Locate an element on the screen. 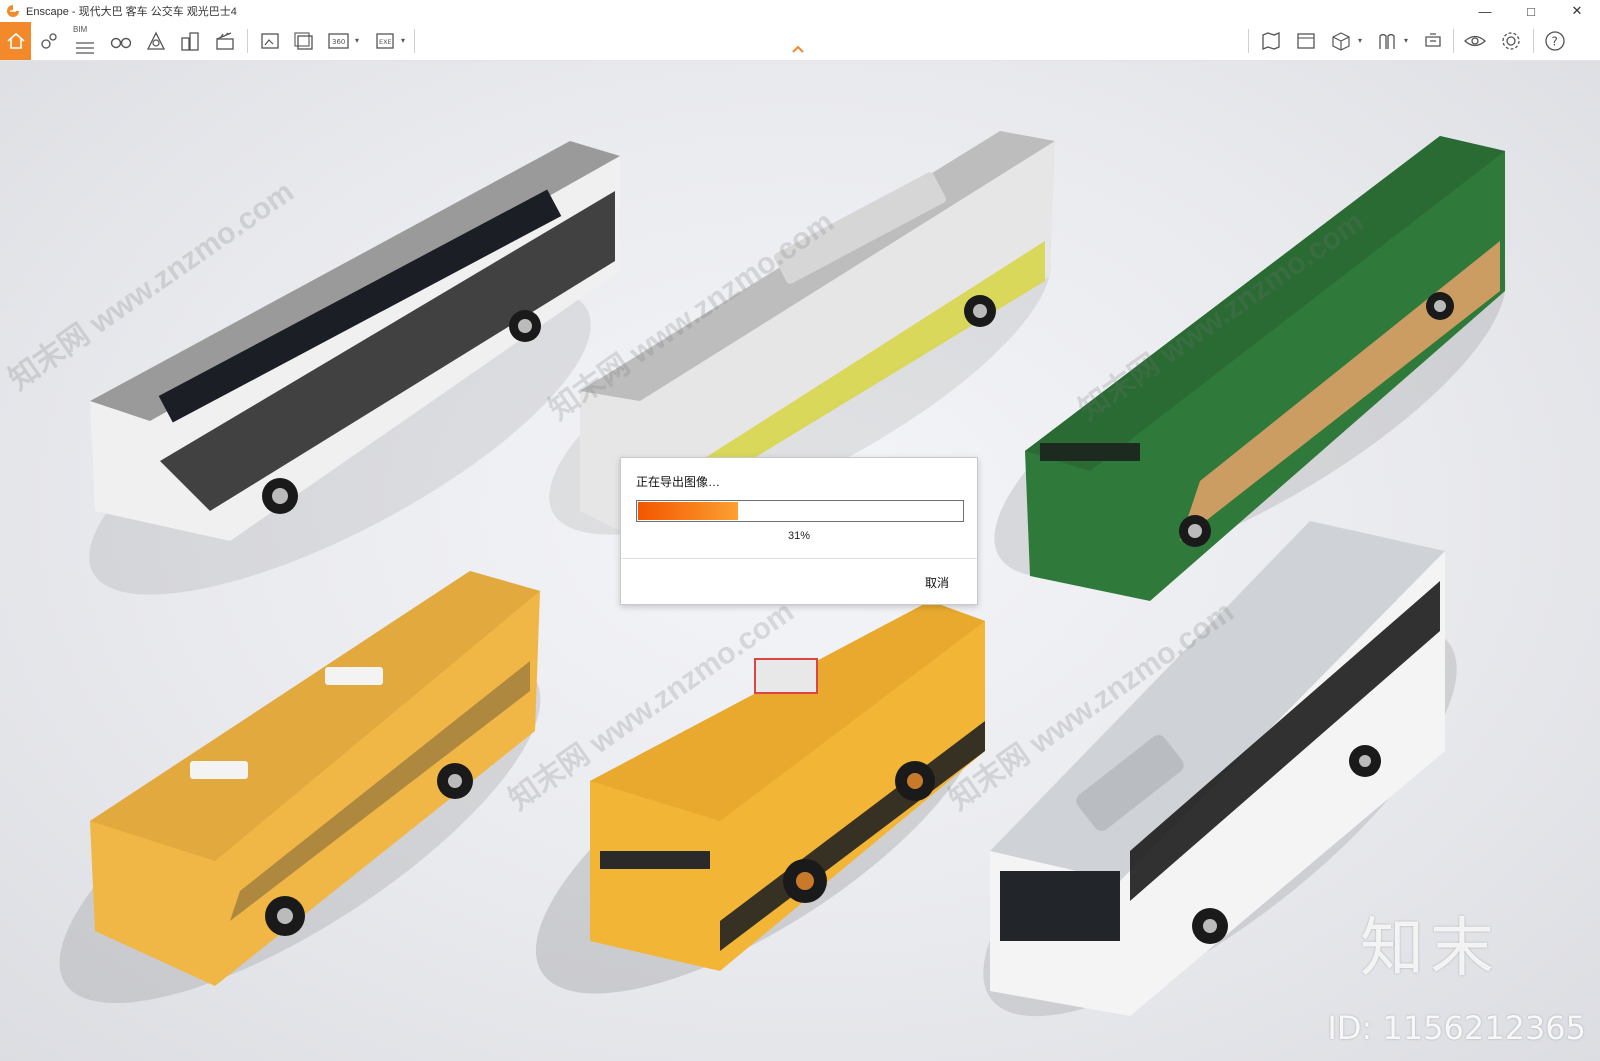 The image size is (1600, 1061). cancel-button: 取消 is located at coordinates (937, 582).